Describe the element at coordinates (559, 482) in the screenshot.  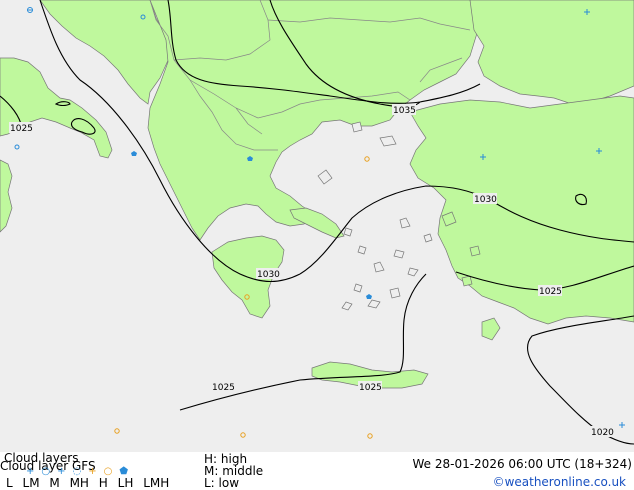
I see `copyright-link: ©weatheronline.co.uk` at that location.